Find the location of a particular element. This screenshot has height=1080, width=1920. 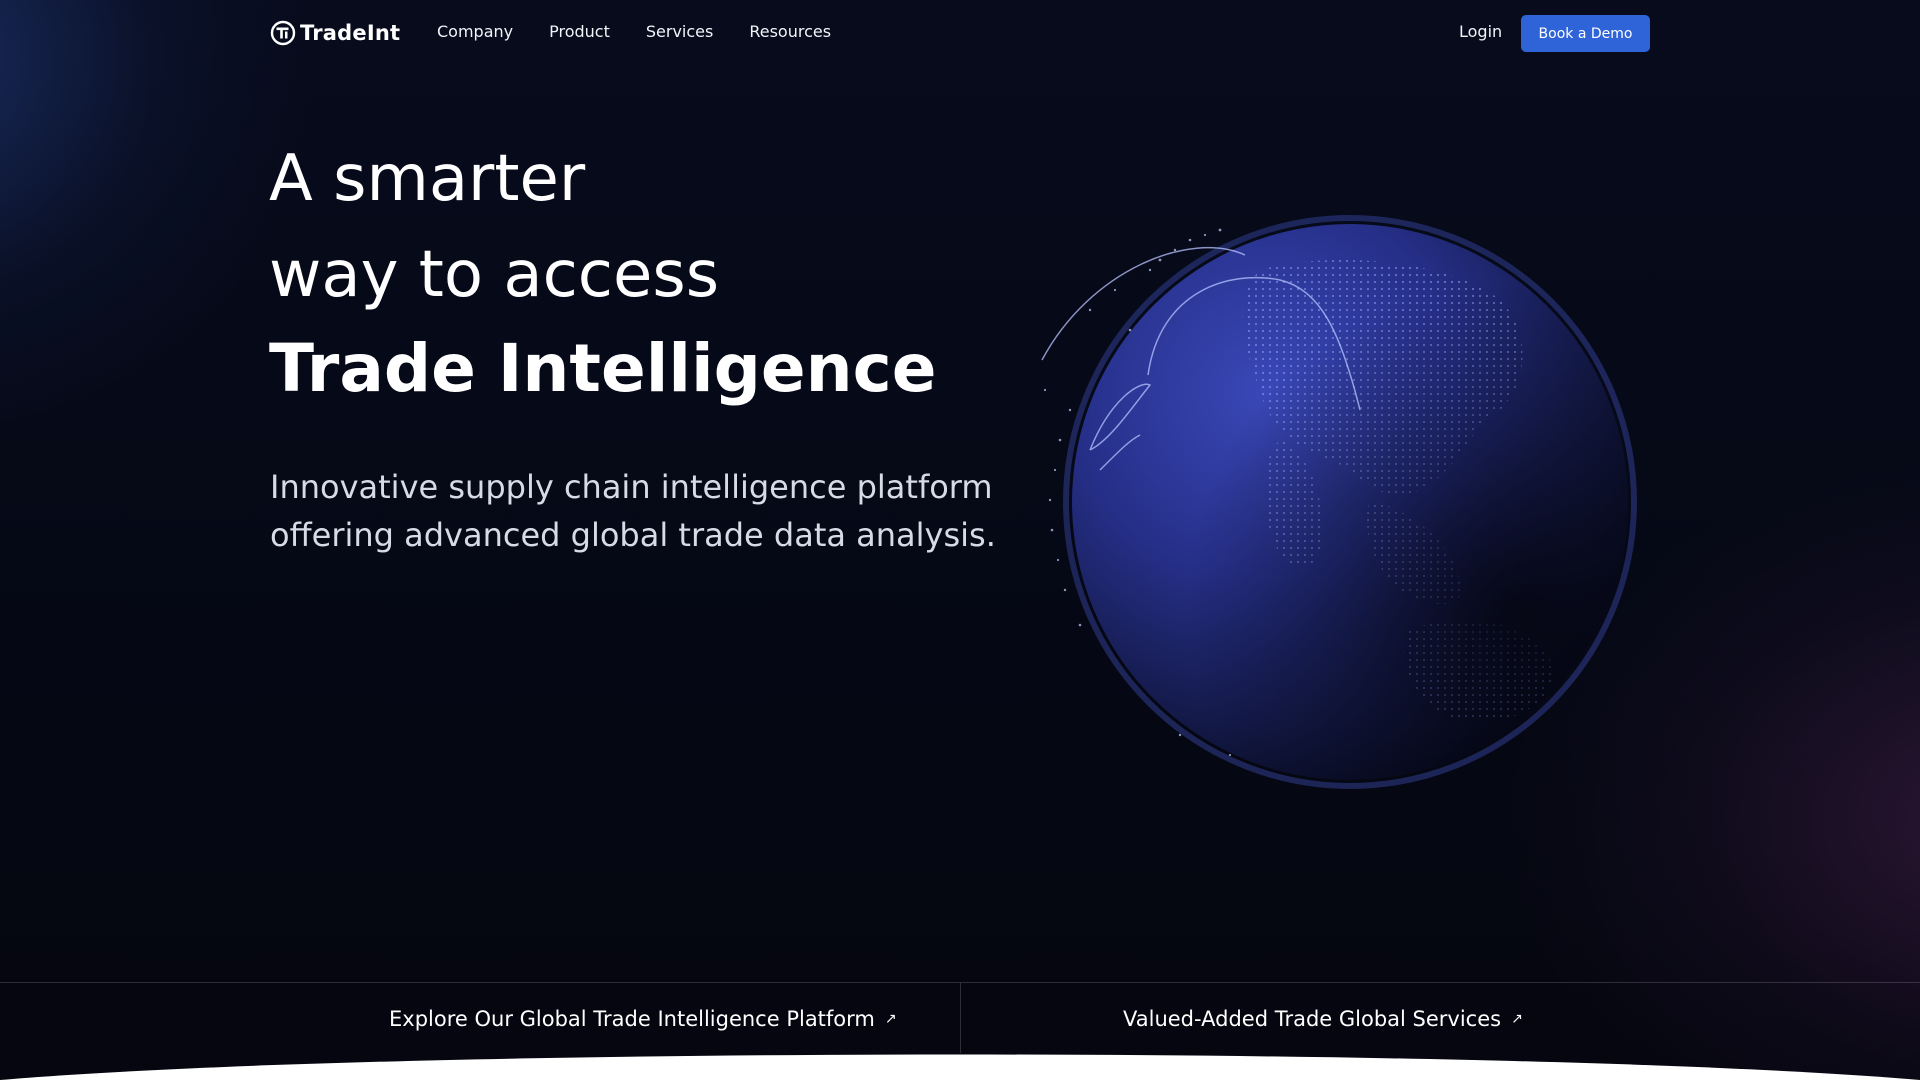

global-services-link: Valued-Added Trade Global Services ↗ is located at coordinates (1323, 1019).